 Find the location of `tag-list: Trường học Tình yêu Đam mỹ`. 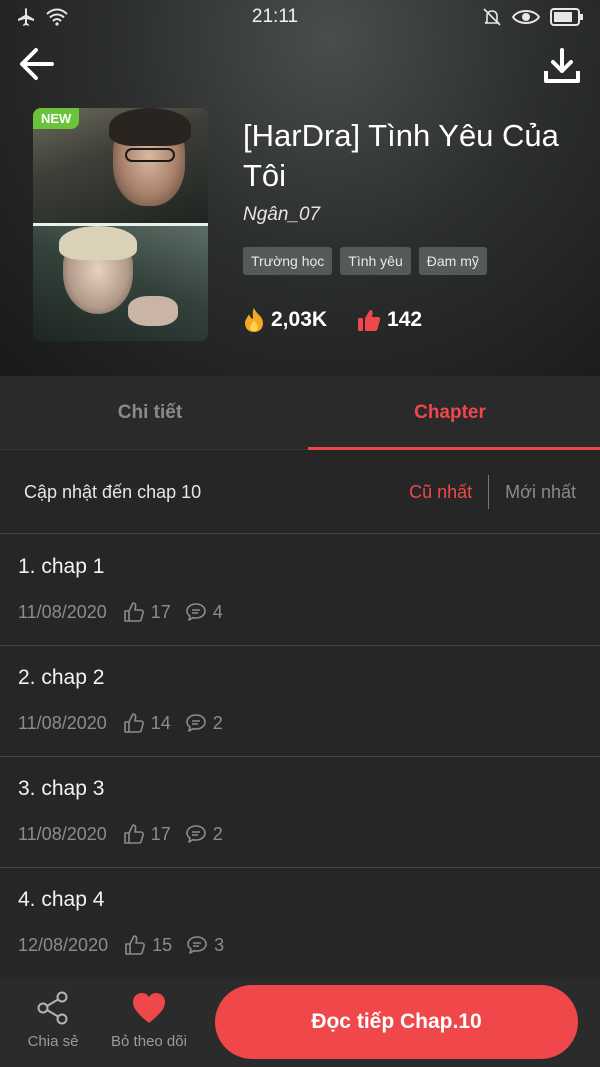

tag-list: Trường học Tình yêu Đam mỹ is located at coordinates (365, 261).